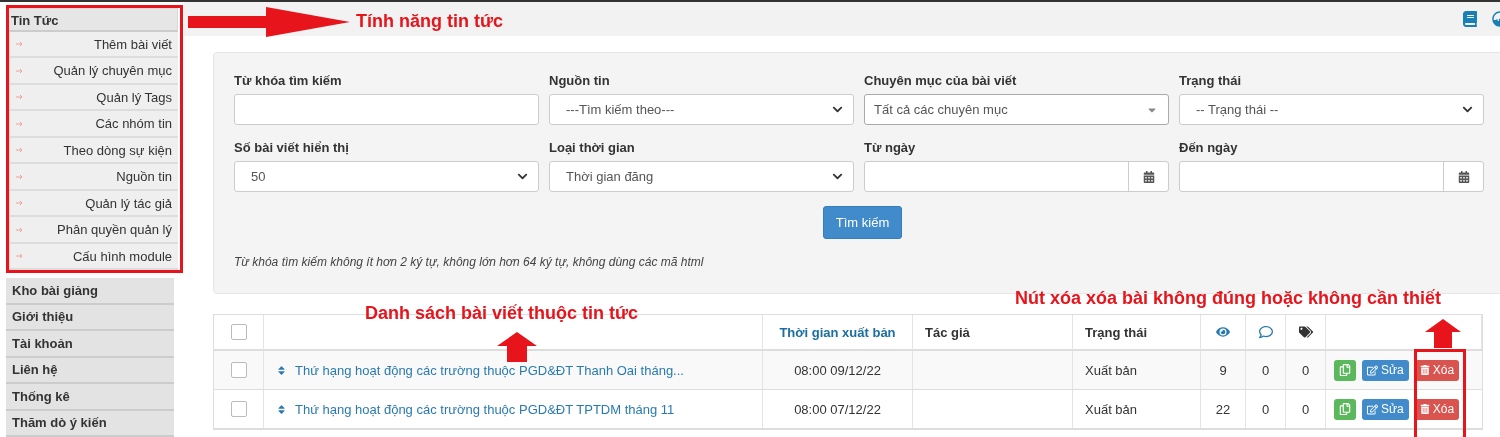 This screenshot has width=1500, height=437. Describe the element at coordinates (90, 371) in the screenshot. I see `sidebar-item: Liên hệ` at that location.